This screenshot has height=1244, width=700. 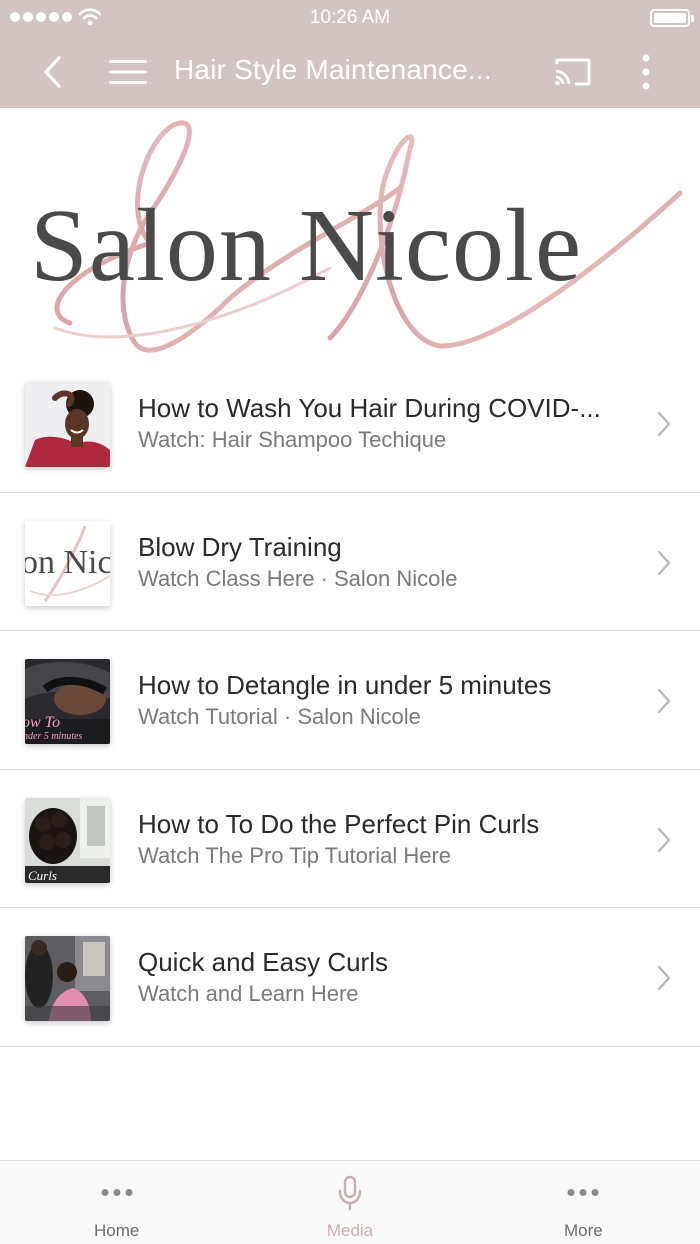 I want to click on tab-bar: Home Media More, so click(x=350, y=1202).